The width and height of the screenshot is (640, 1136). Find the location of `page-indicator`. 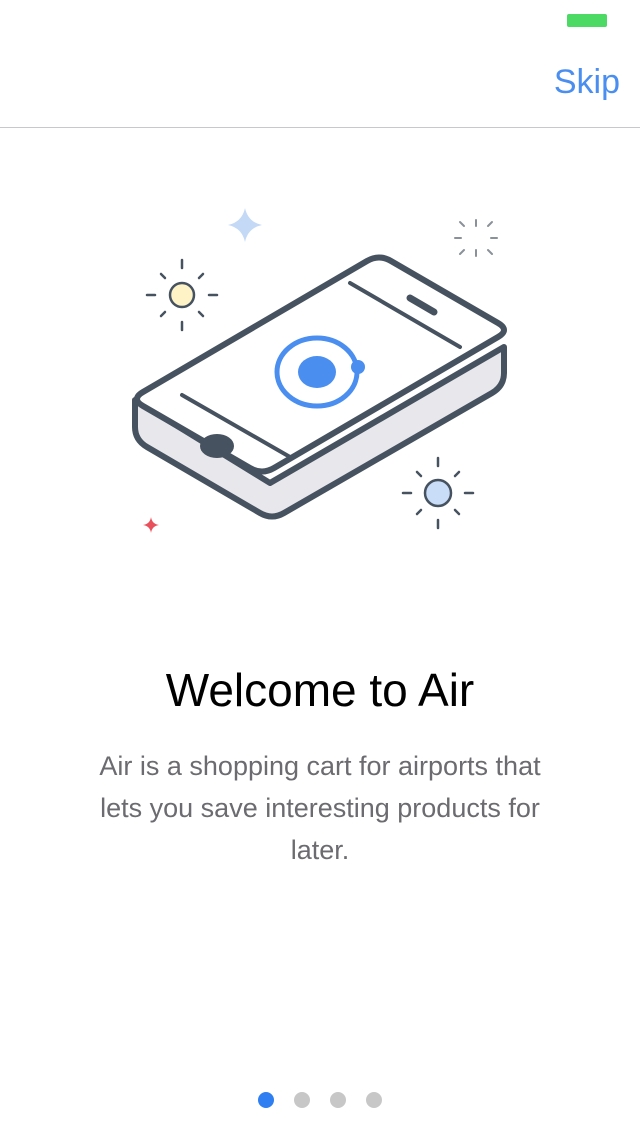

page-indicator is located at coordinates (320, 1100).